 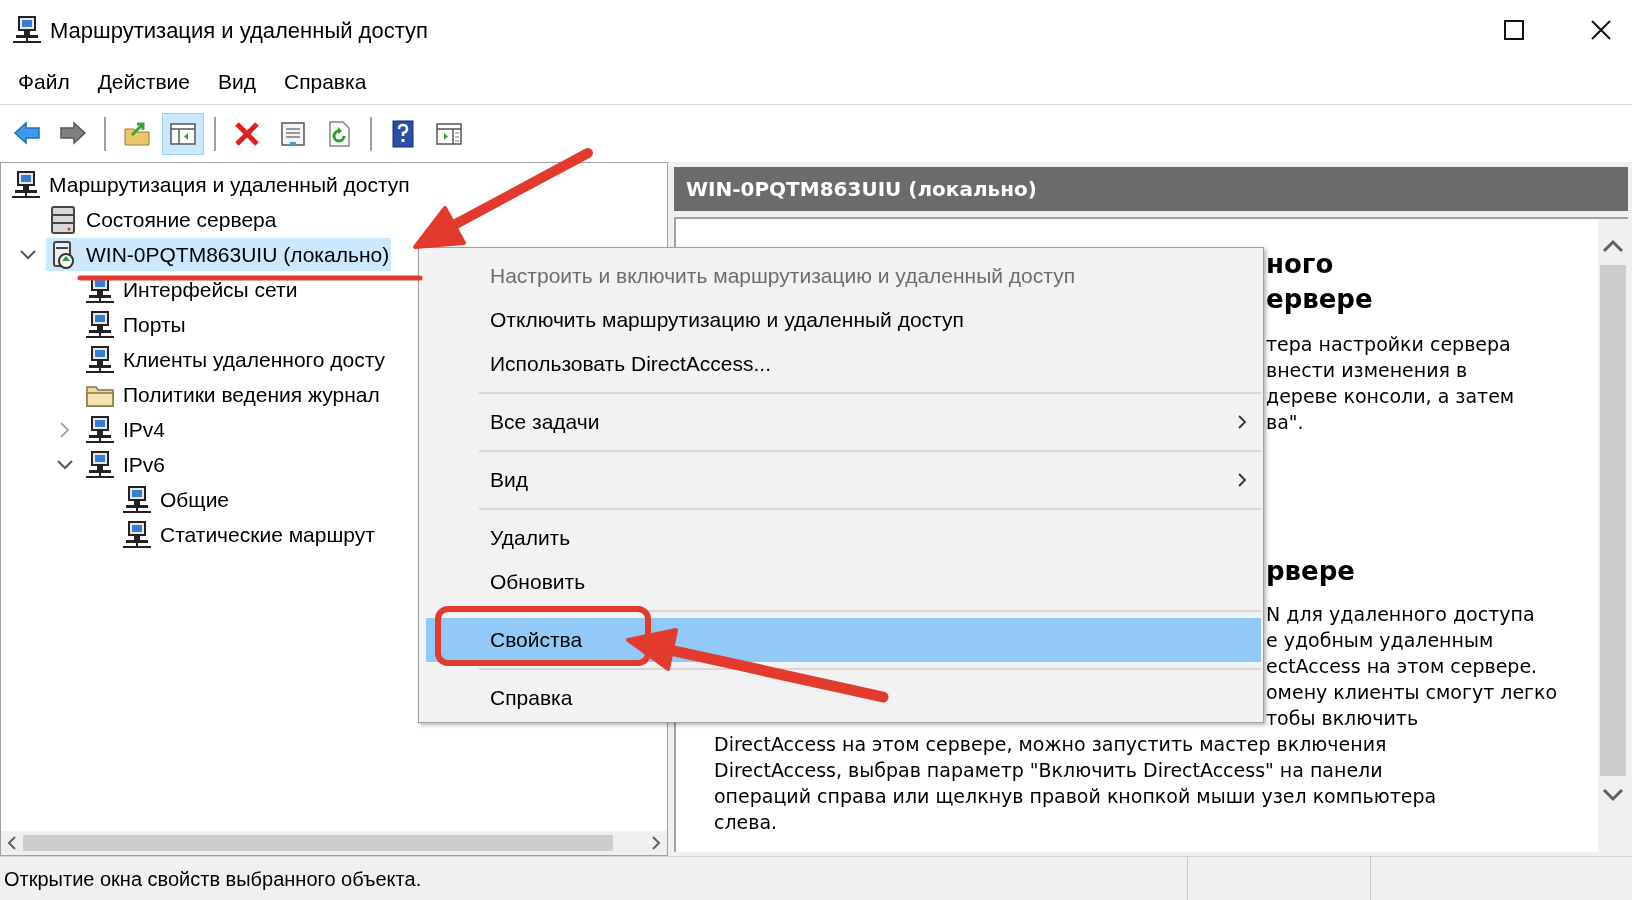 What do you see at coordinates (44, 82) in the screenshot?
I see `menu-item: Файл` at bounding box center [44, 82].